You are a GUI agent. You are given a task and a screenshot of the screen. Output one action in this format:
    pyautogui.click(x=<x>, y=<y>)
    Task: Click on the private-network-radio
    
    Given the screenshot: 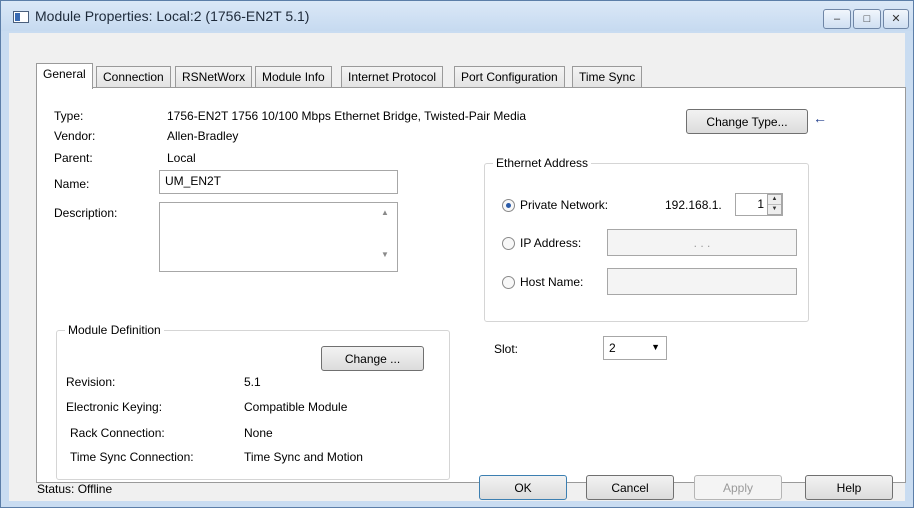 What is the action you would take?
    pyautogui.click(x=508, y=205)
    